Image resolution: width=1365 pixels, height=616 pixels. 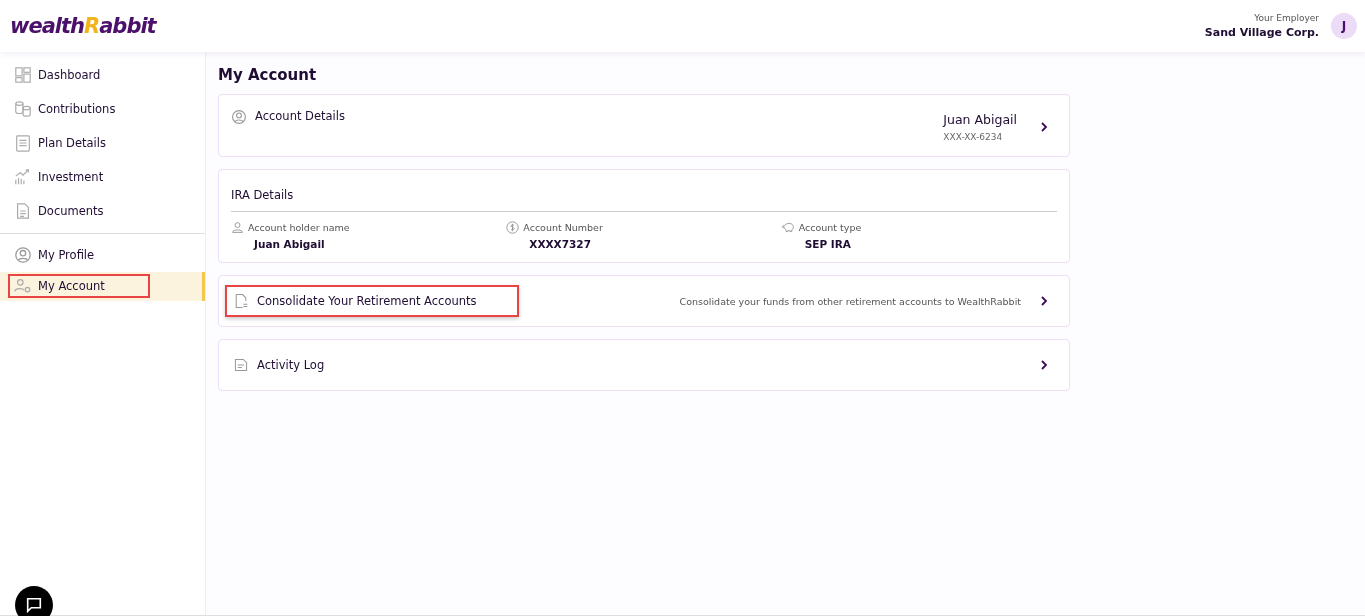 I want to click on sidebar-item: Documents, so click(x=59, y=211).